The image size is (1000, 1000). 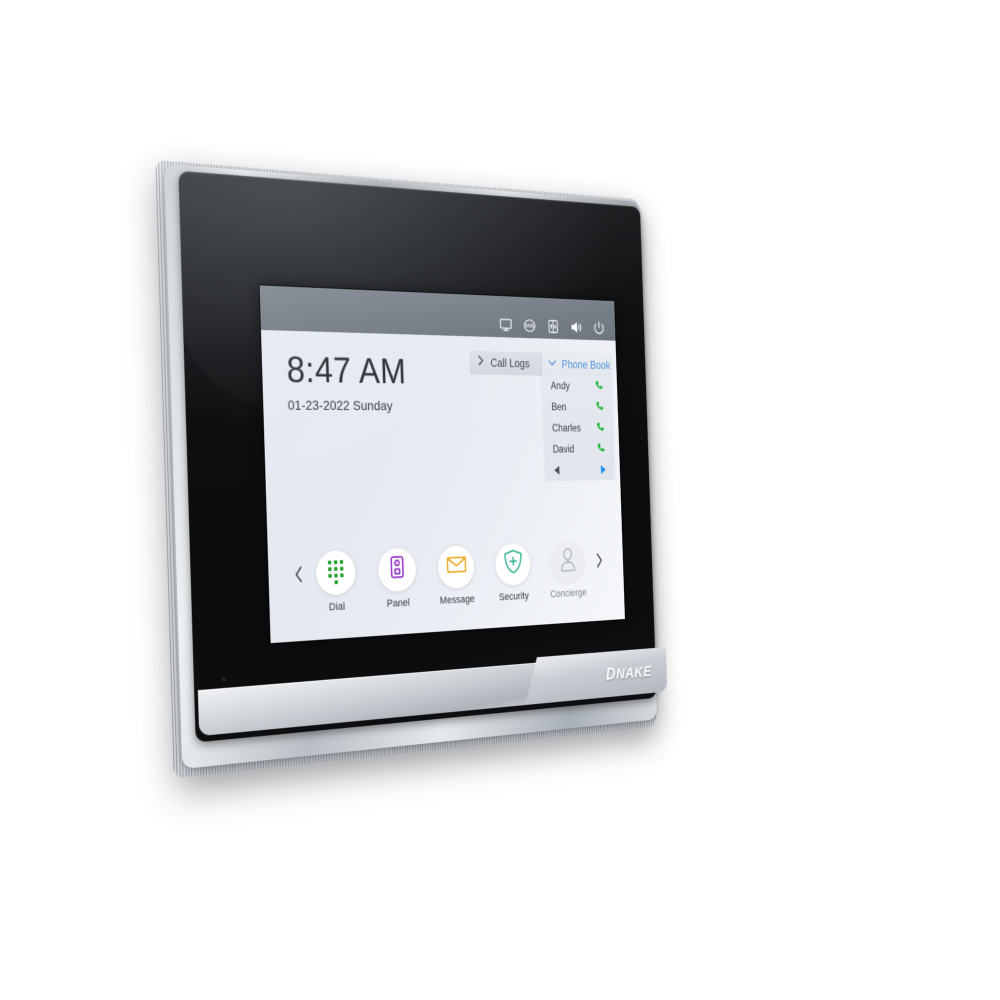 I want to click on envelope-icon, so click(x=456, y=567).